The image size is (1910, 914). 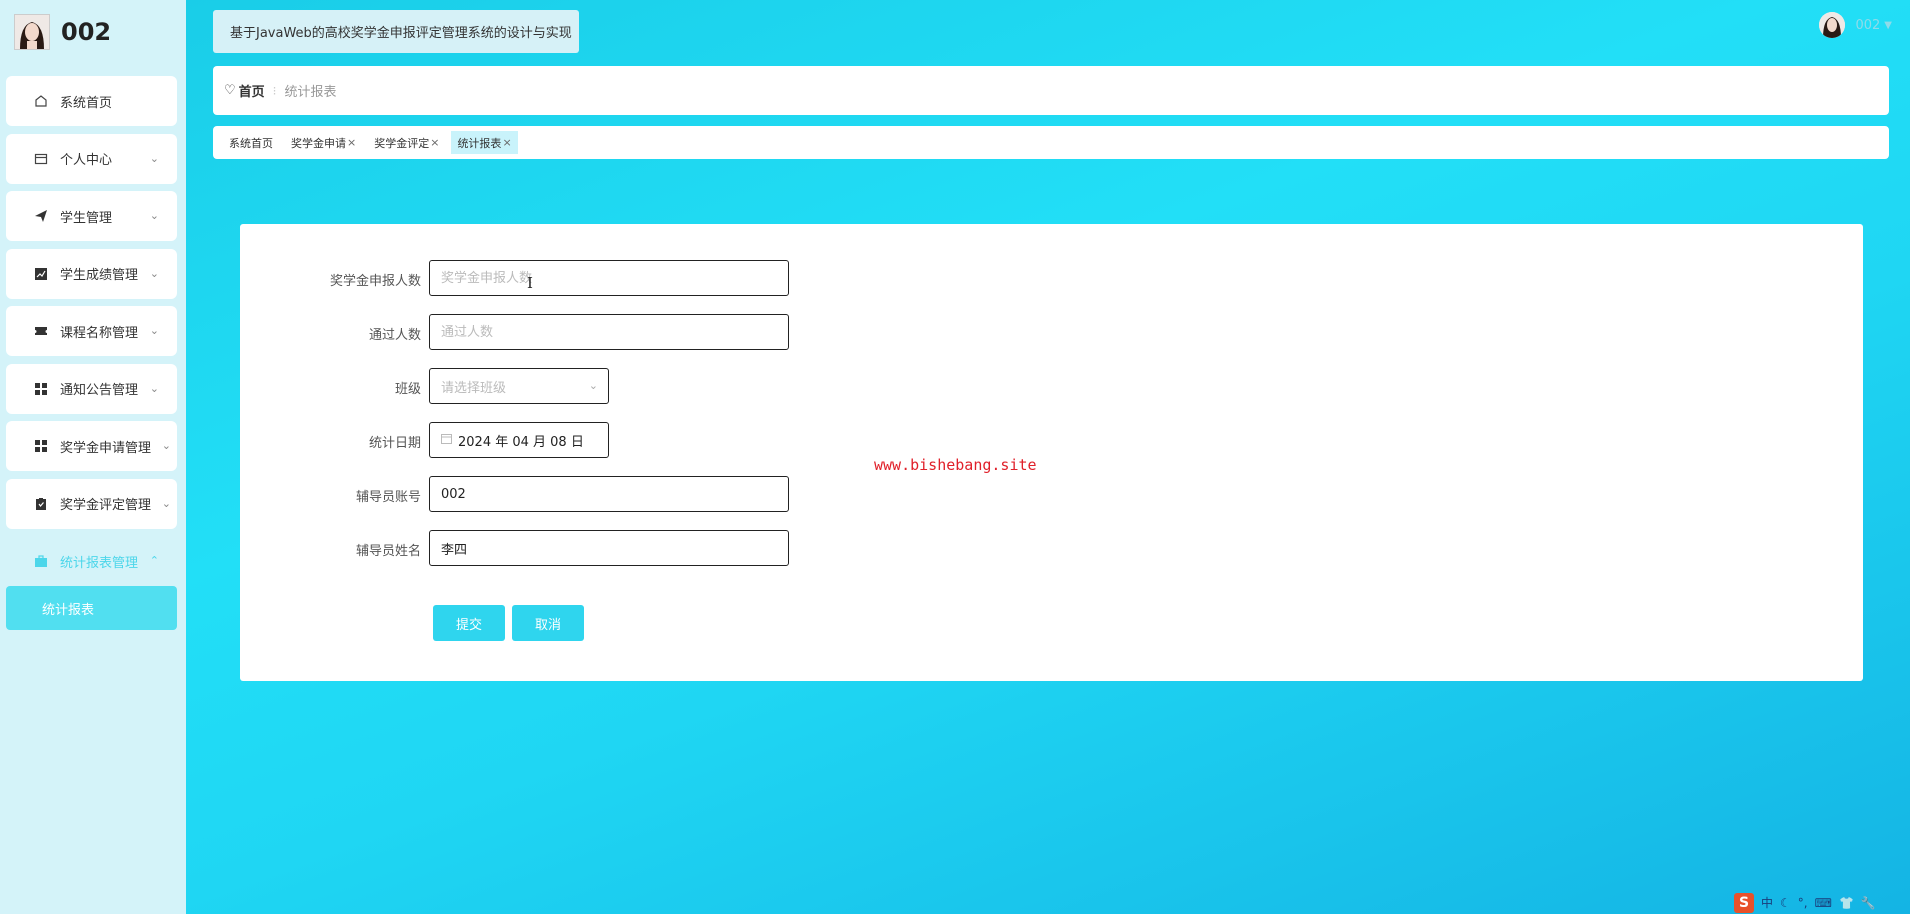 I want to click on sidebar-item-home: 系统首页, so click(x=91, y=101).